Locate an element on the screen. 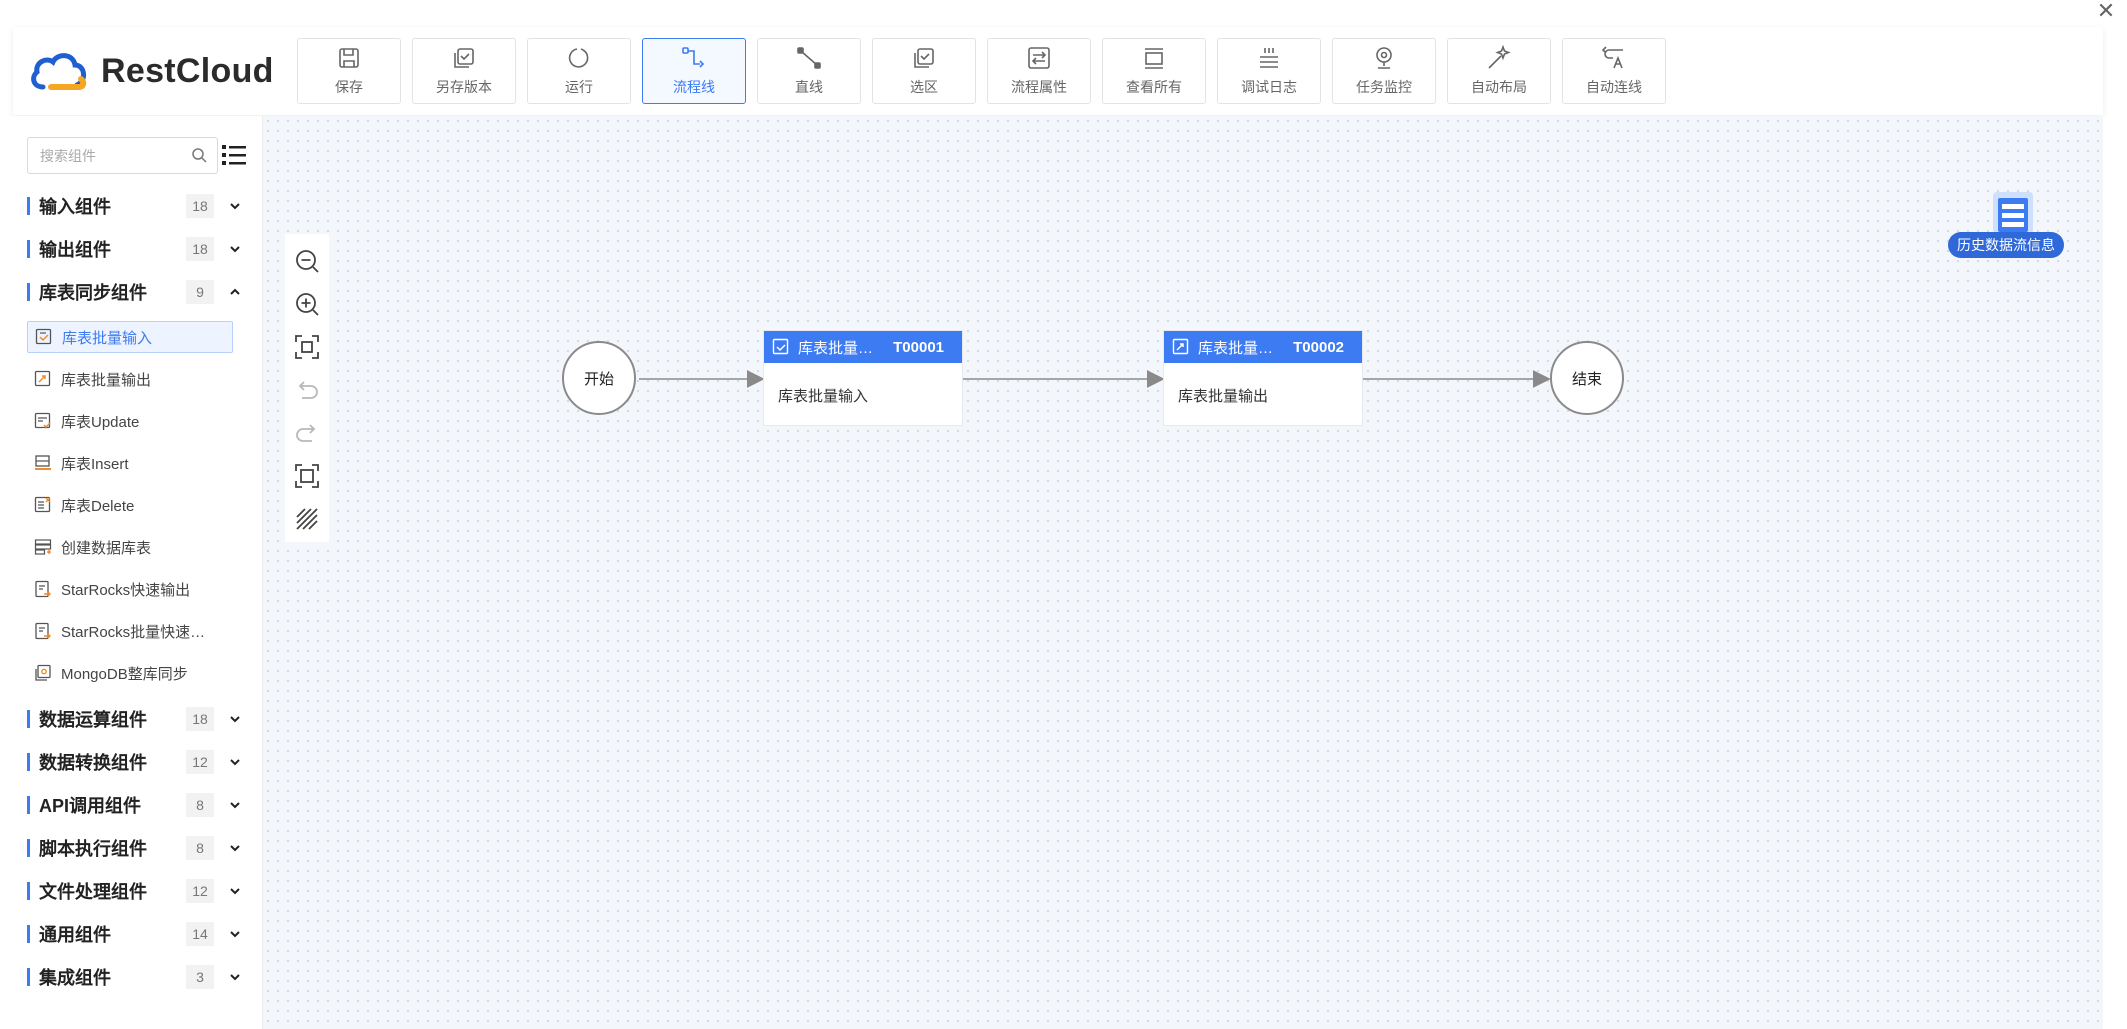 The height and width of the screenshot is (1029, 2127). end-node: 结束 is located at coordinates (1587, 378).